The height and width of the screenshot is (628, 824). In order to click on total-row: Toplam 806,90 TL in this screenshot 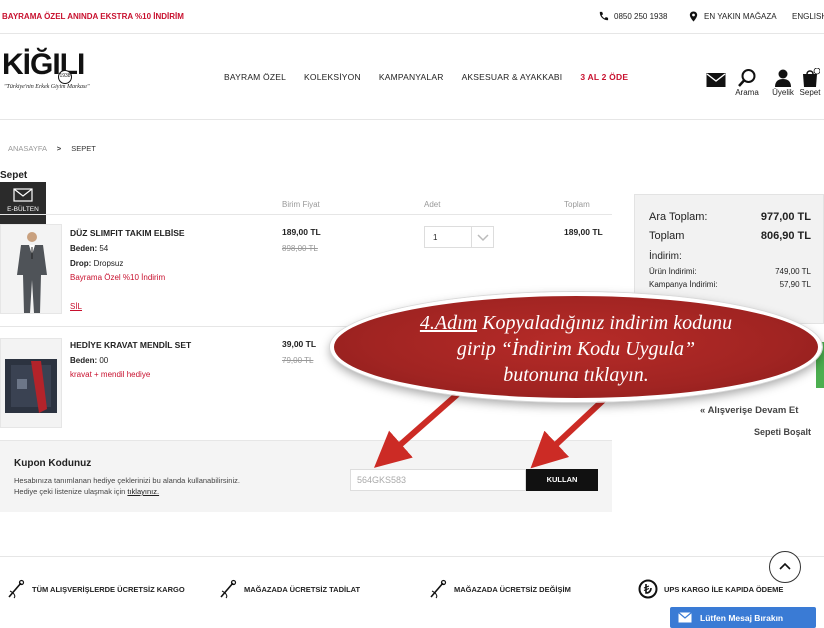, I will do `click(730, 236)`.